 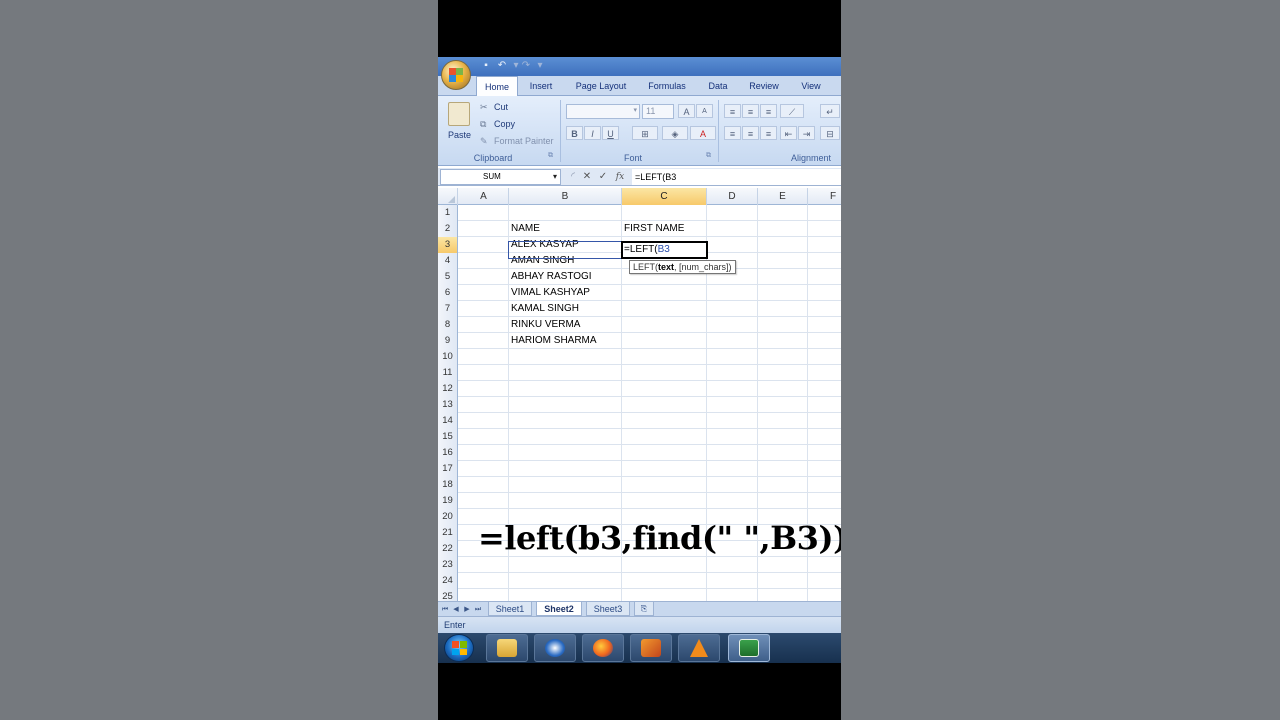 What do you see at coordinates (768, 133) in the screenshot?
I see `align-right-icon: ≡` at bounding box center [768, 133].